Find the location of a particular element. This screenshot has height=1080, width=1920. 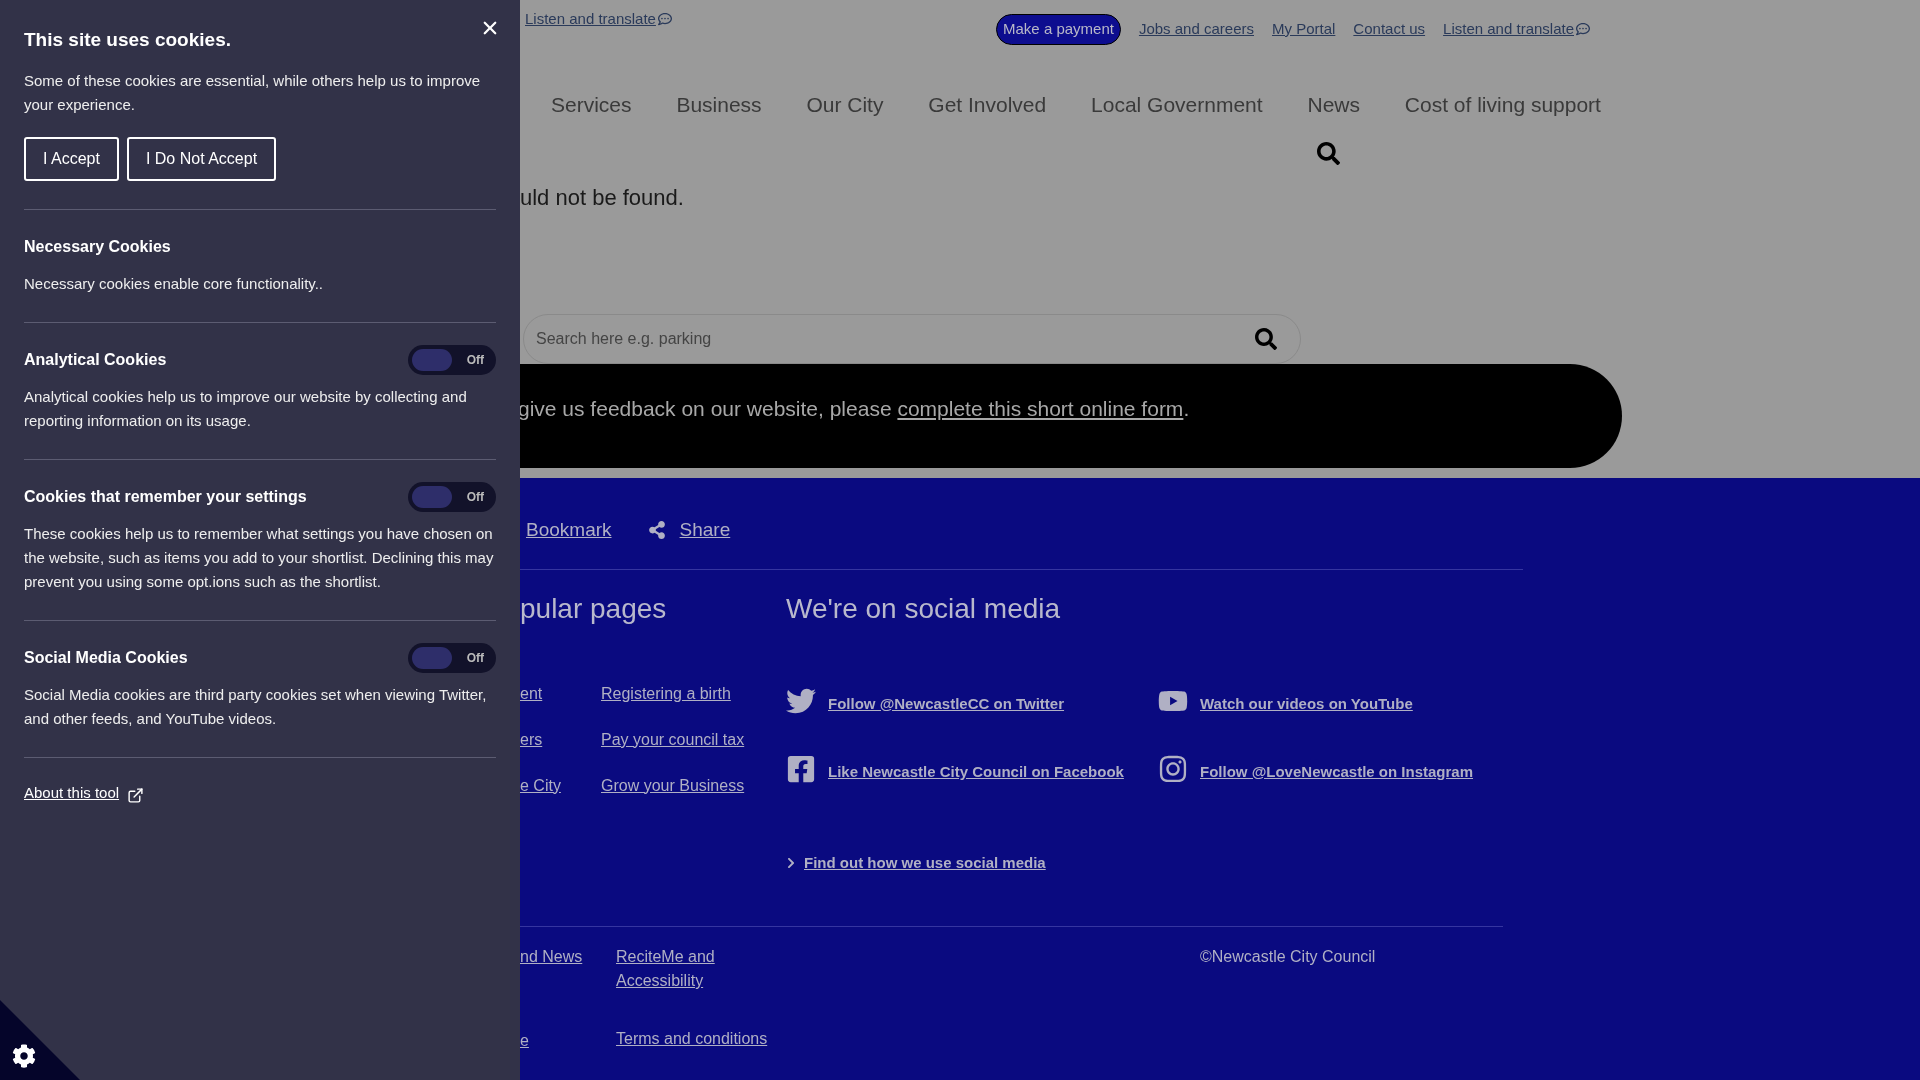

footer-link: e is located at coordinates (568, 1041).